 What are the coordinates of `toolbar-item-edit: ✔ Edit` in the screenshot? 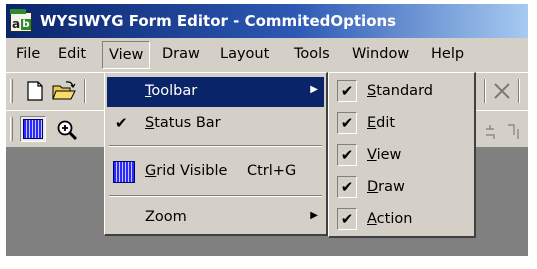 It's located at (401, 124).